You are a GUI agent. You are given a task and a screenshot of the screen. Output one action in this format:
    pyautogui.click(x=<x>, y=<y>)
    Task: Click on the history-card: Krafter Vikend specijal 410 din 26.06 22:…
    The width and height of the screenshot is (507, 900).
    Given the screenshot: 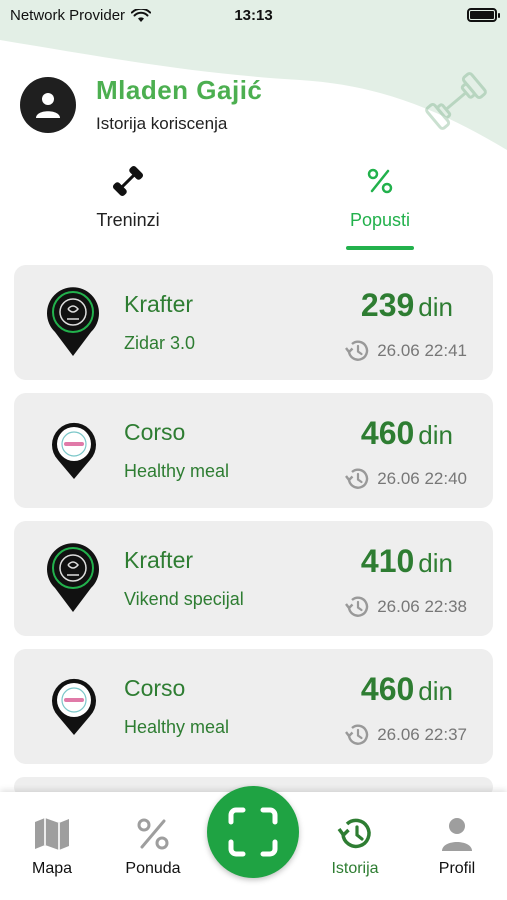 What is the action you would take?
    pyautogui.click(x=253, y=578)
    